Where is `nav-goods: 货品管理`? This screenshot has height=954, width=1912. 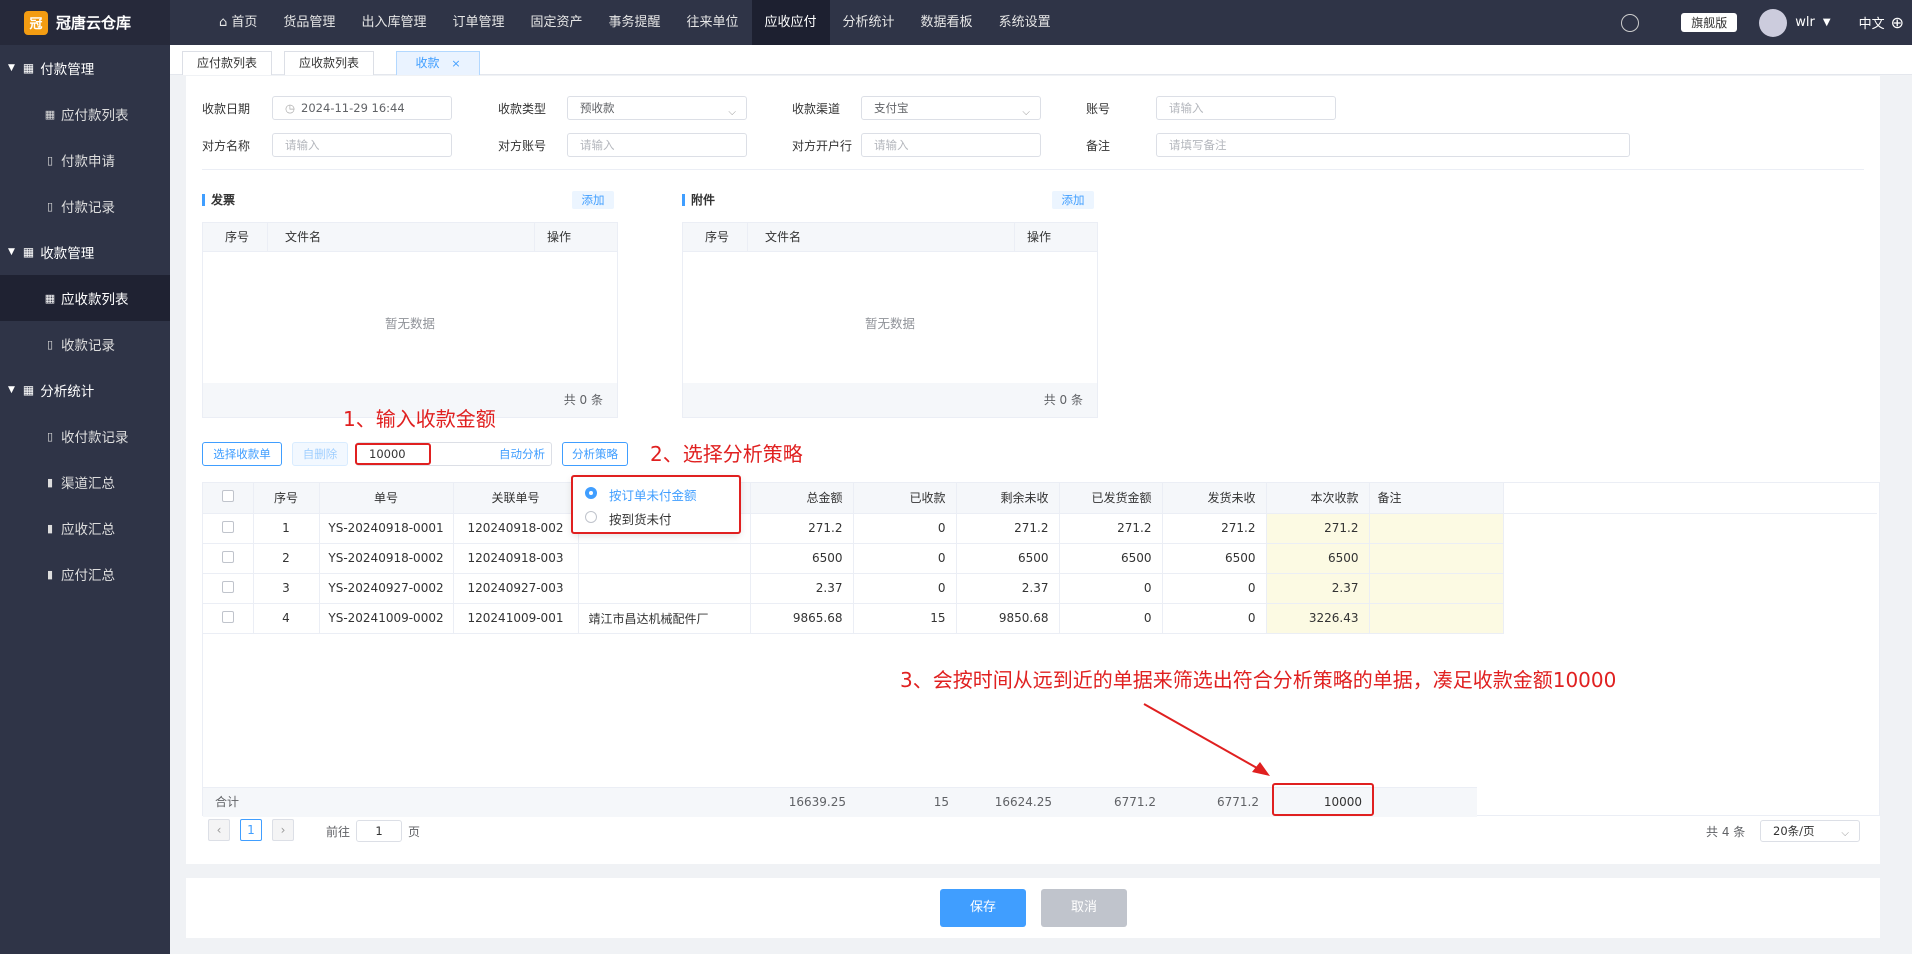 nav-goods: 货品管理 is located at coordinates (309, 22).